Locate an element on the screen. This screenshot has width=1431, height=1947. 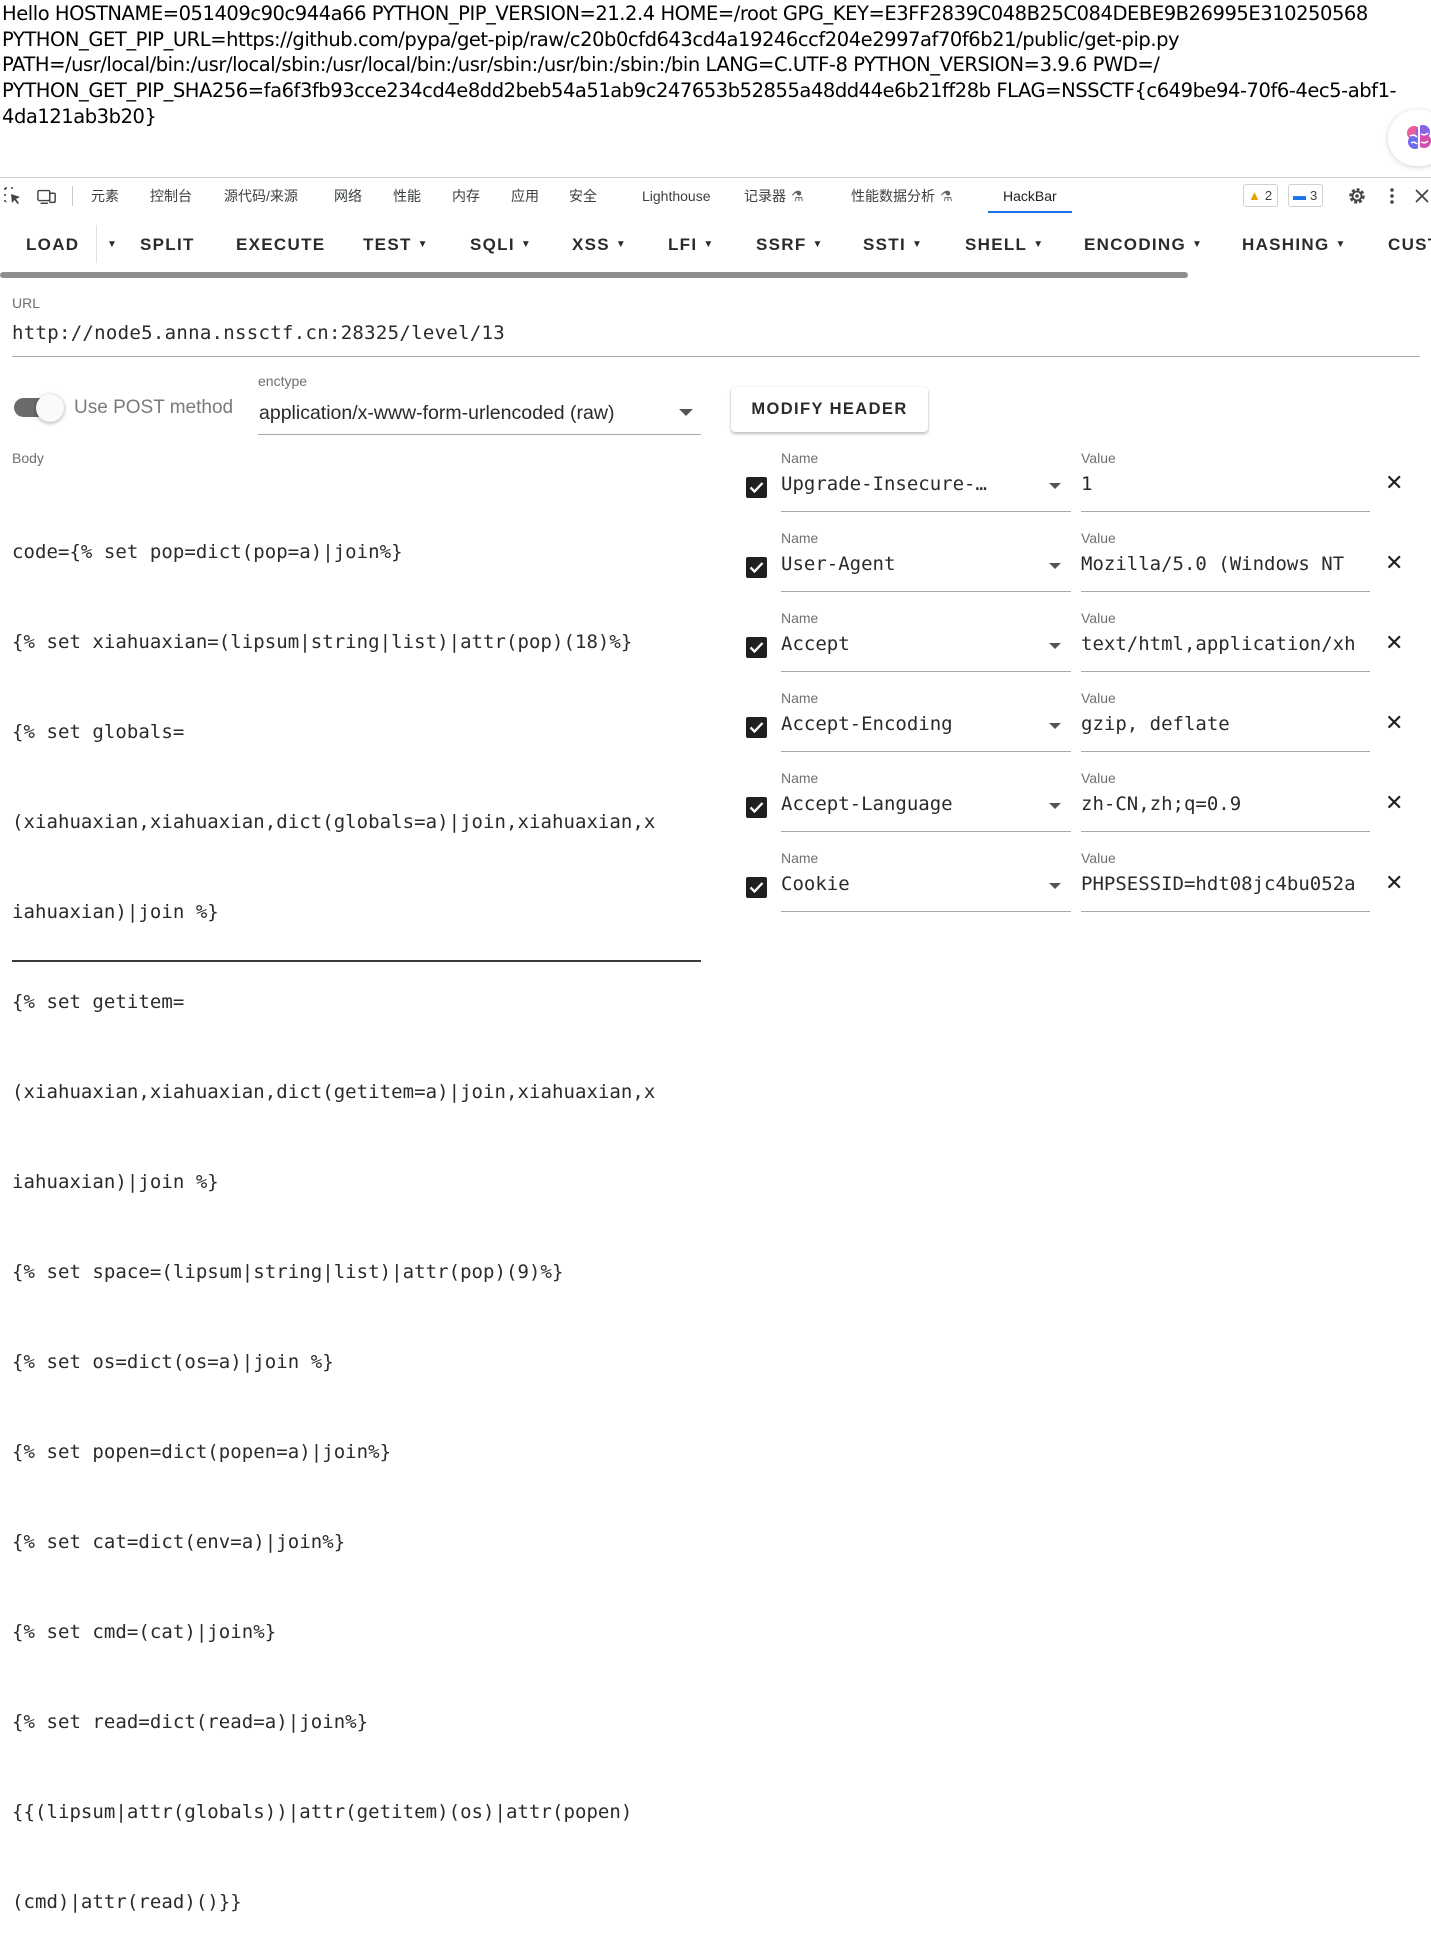
test-menu-button: TEST ▼ is located at coordinates (395, 245).